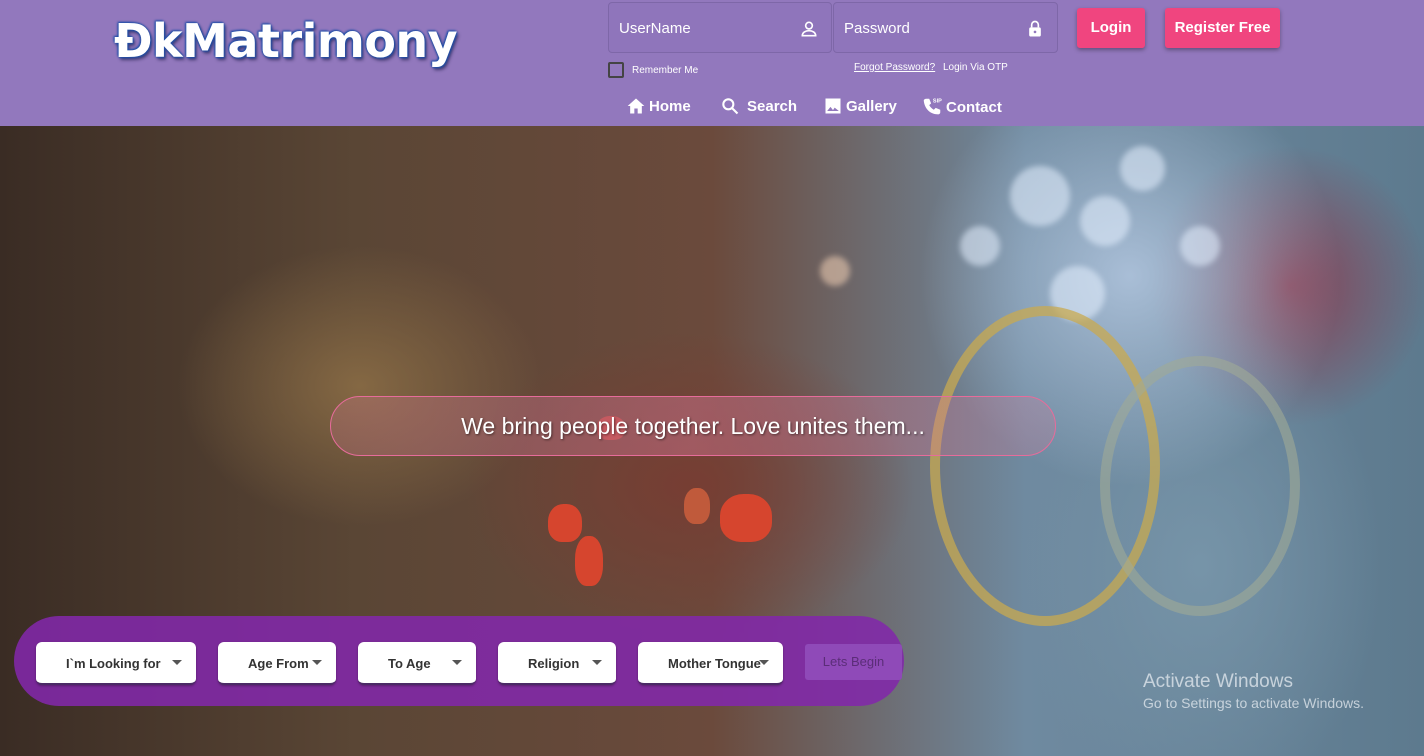  I want to click on phone-icon: SIP, so click(932, 106).